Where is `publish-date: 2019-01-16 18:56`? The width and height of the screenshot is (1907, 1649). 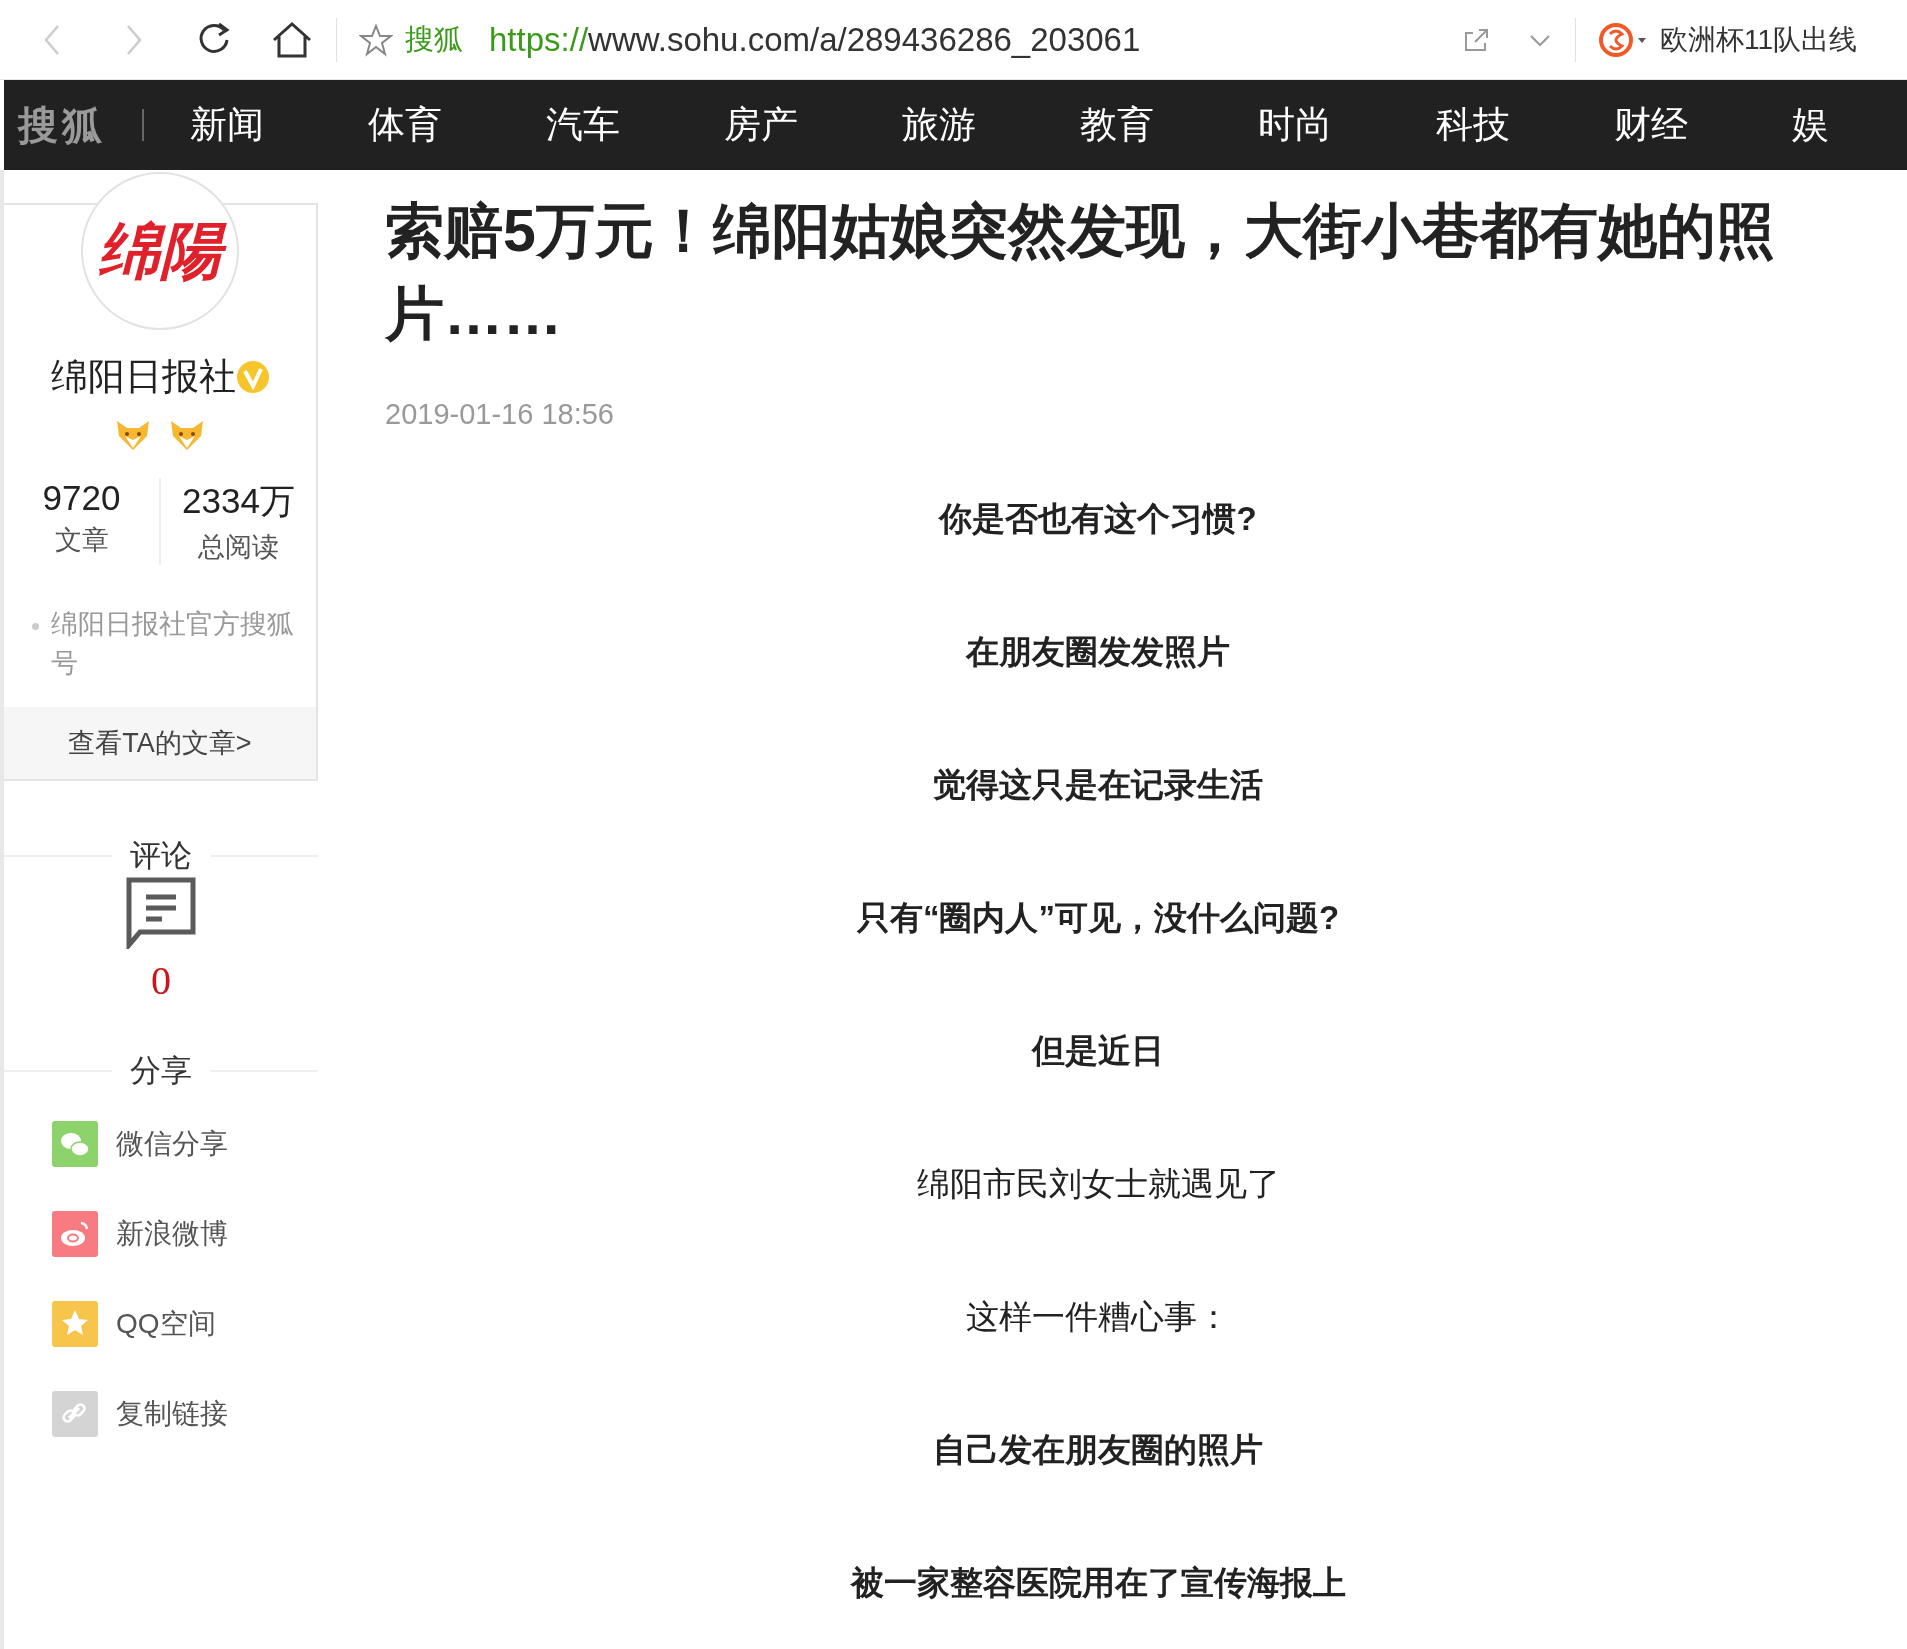 publish-date: 2019-01-16 18:56 is located at coordinates (500, 414).